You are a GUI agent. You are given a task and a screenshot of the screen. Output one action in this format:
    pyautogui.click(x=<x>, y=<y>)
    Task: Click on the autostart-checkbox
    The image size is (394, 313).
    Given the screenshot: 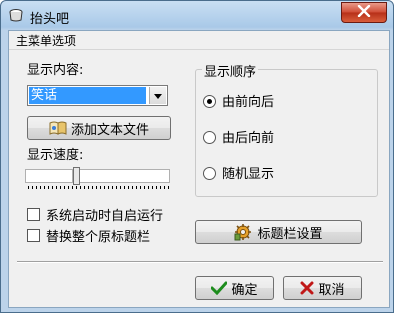 What is the action you would take?
    pyautogui.click(x=33, y=214)
    